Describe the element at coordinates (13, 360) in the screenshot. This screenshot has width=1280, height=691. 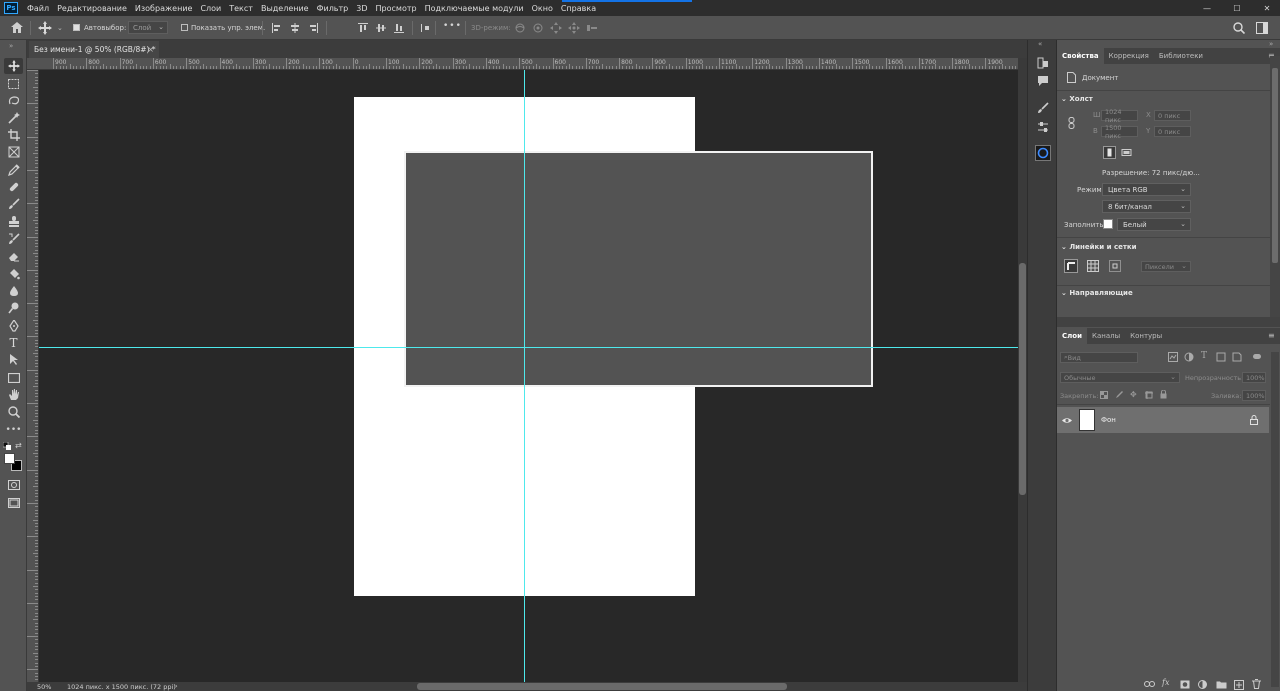
I see `path-selection-tool-button` at that location.